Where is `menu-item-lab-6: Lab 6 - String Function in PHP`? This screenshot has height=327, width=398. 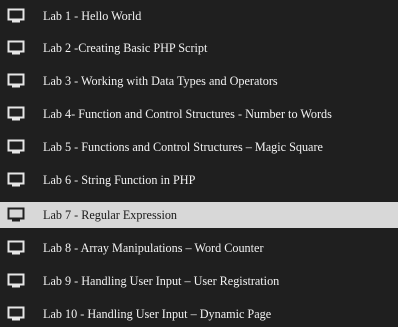
menu-item-lab-6: Lab 6 - String Function in PHP is located at coordinates (199, 180).